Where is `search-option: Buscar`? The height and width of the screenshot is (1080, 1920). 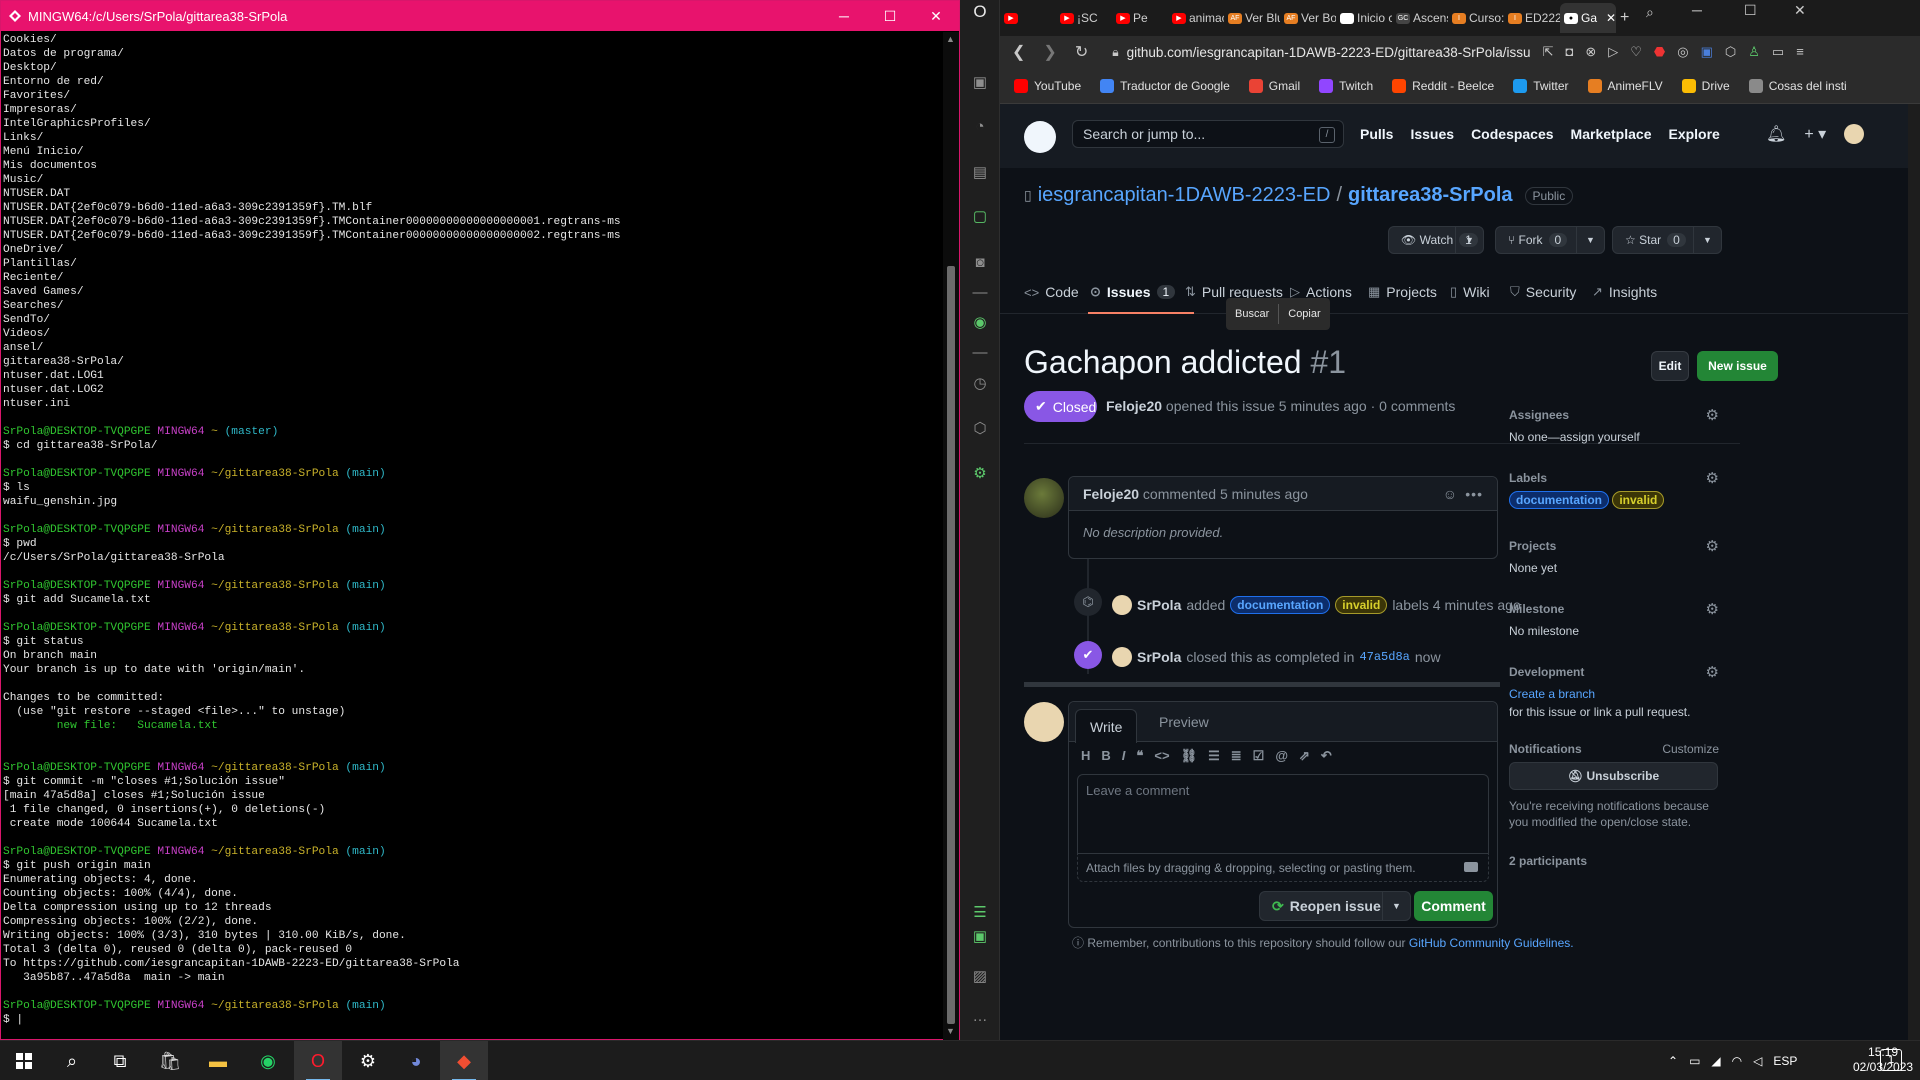 search-option: Buscar is located at coordinates (1252, 314).